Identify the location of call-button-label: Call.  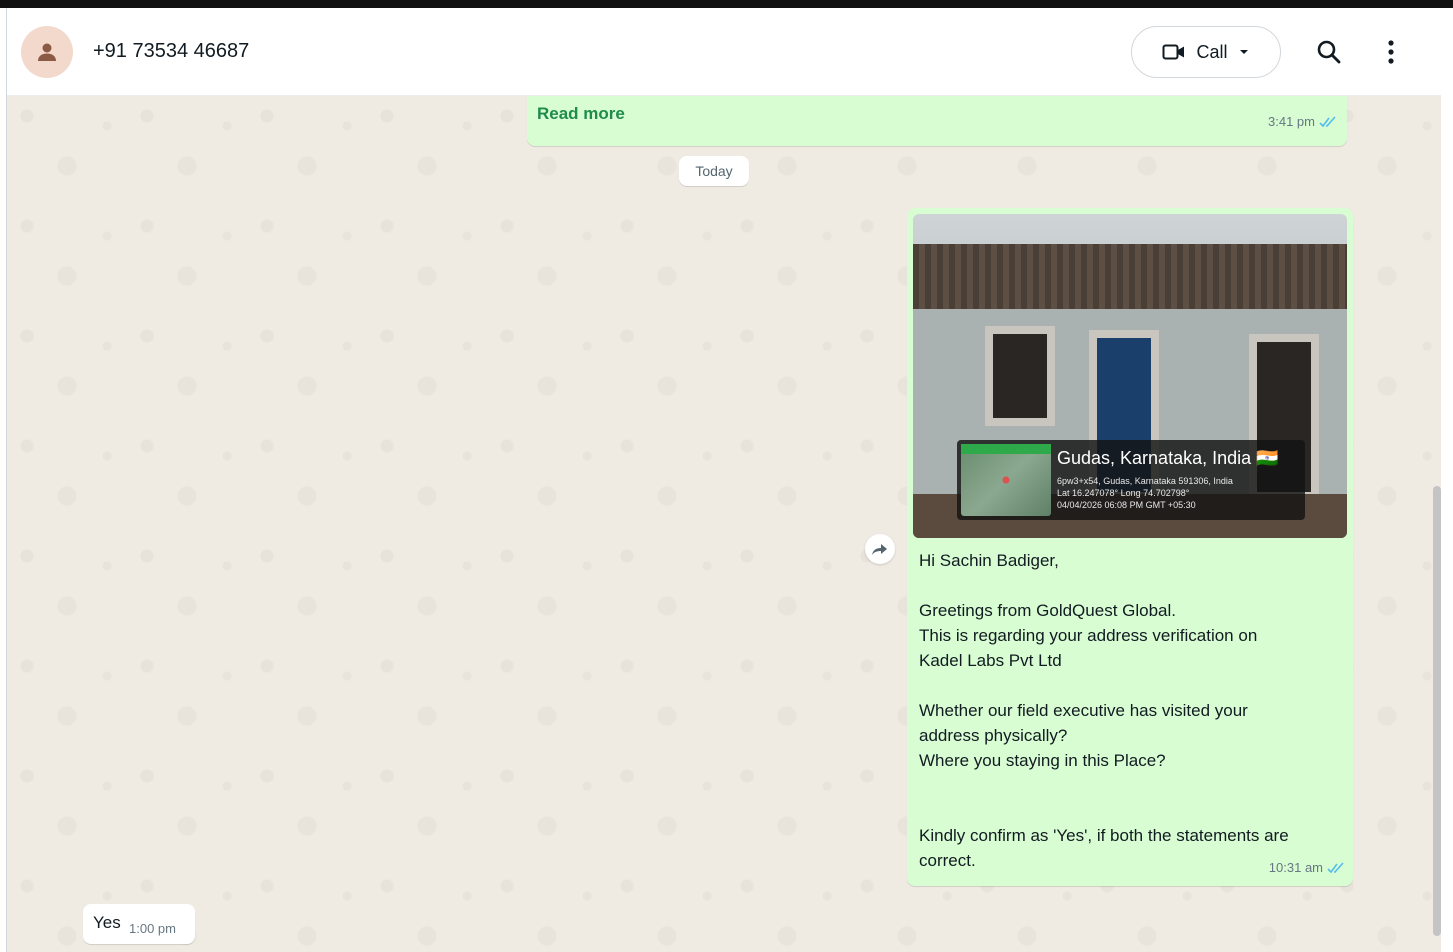
(1212, 51).